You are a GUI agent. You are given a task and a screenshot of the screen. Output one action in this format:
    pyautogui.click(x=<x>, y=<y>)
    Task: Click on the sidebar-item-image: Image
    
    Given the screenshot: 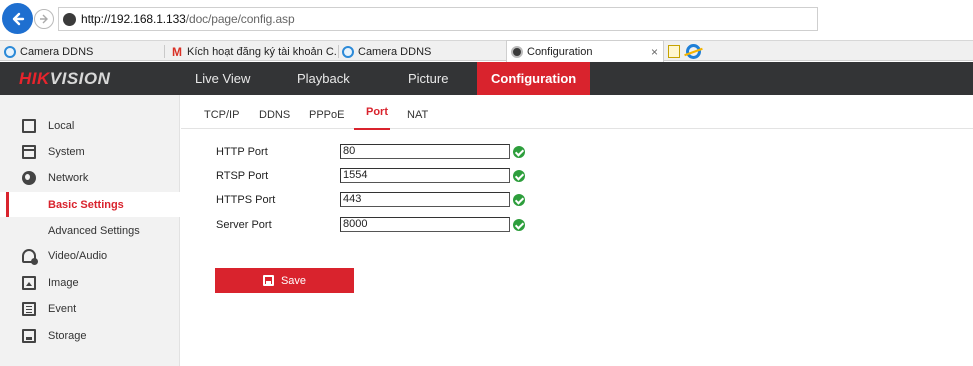 What is the action you would take?
    pyautogui.click(x=90, y=282)
    